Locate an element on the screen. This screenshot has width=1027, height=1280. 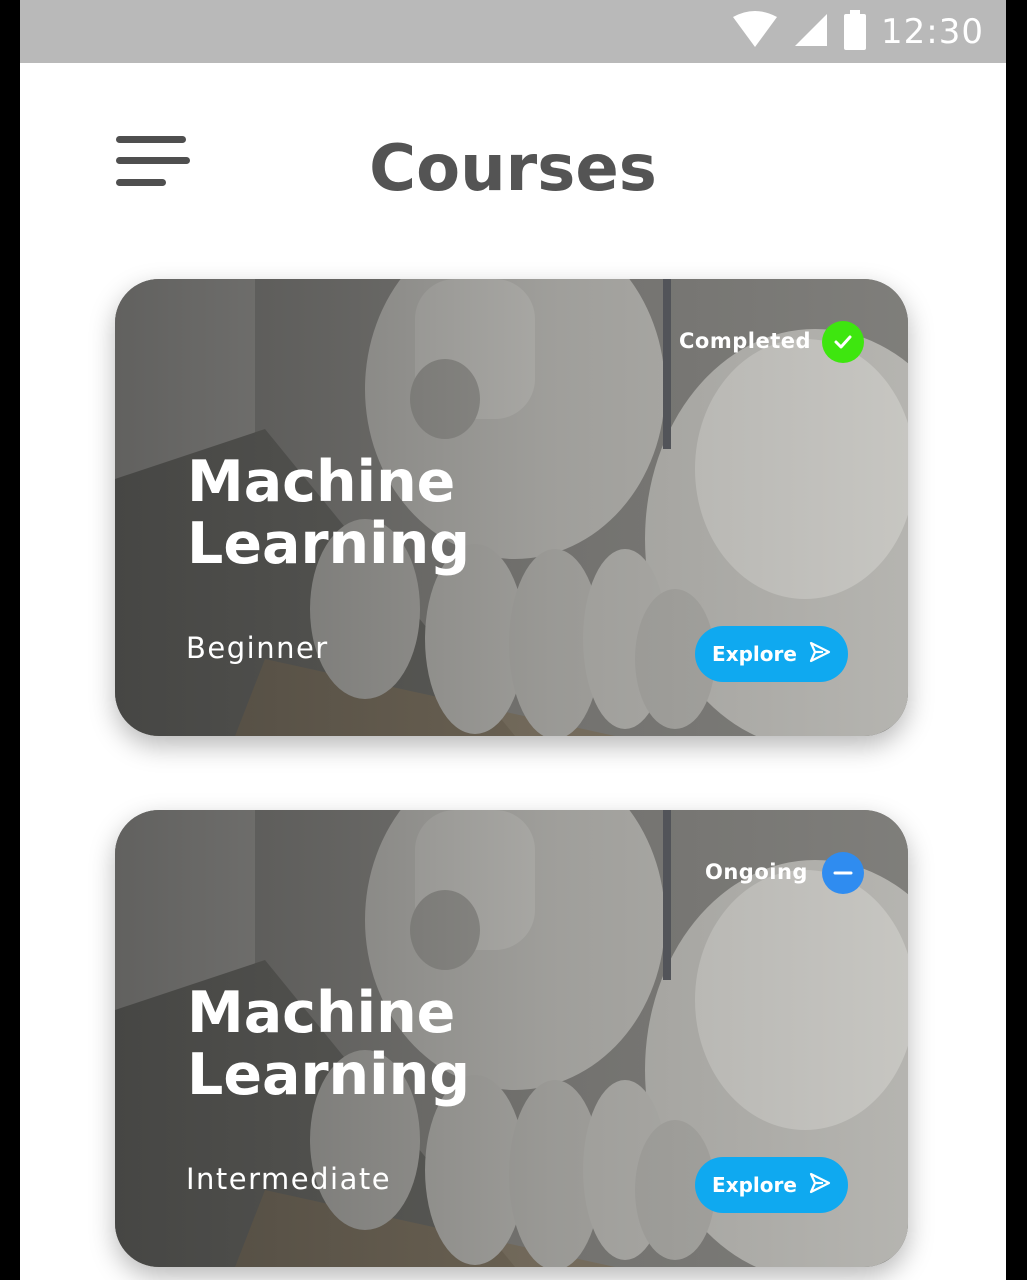
check-icon is located at coordinates (843, 342).